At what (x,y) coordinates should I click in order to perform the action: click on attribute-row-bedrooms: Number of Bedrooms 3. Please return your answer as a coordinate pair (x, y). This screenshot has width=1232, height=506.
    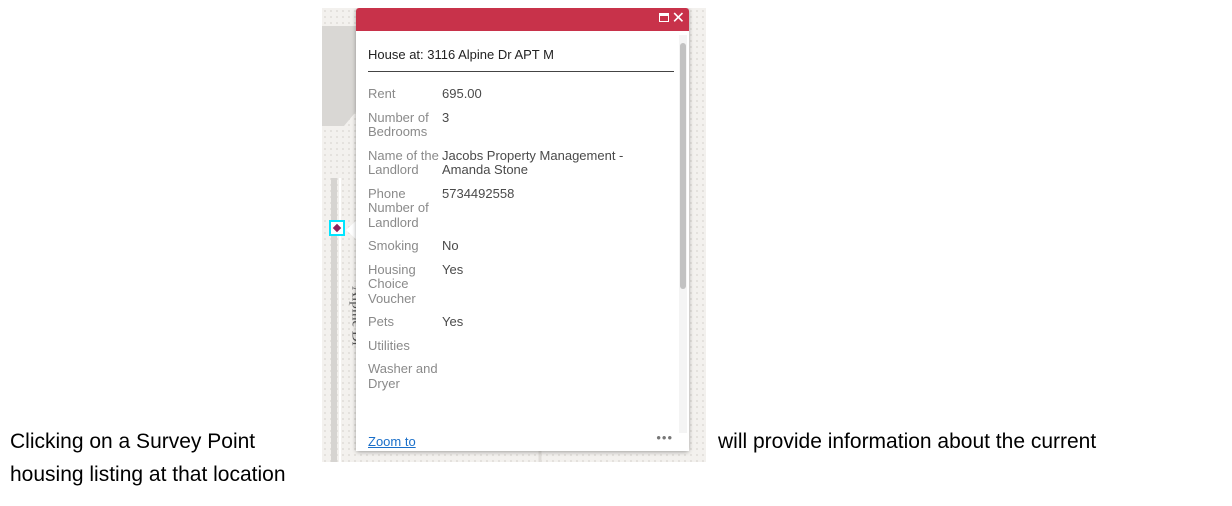
    Looking at the image, I should click on (521, 124).